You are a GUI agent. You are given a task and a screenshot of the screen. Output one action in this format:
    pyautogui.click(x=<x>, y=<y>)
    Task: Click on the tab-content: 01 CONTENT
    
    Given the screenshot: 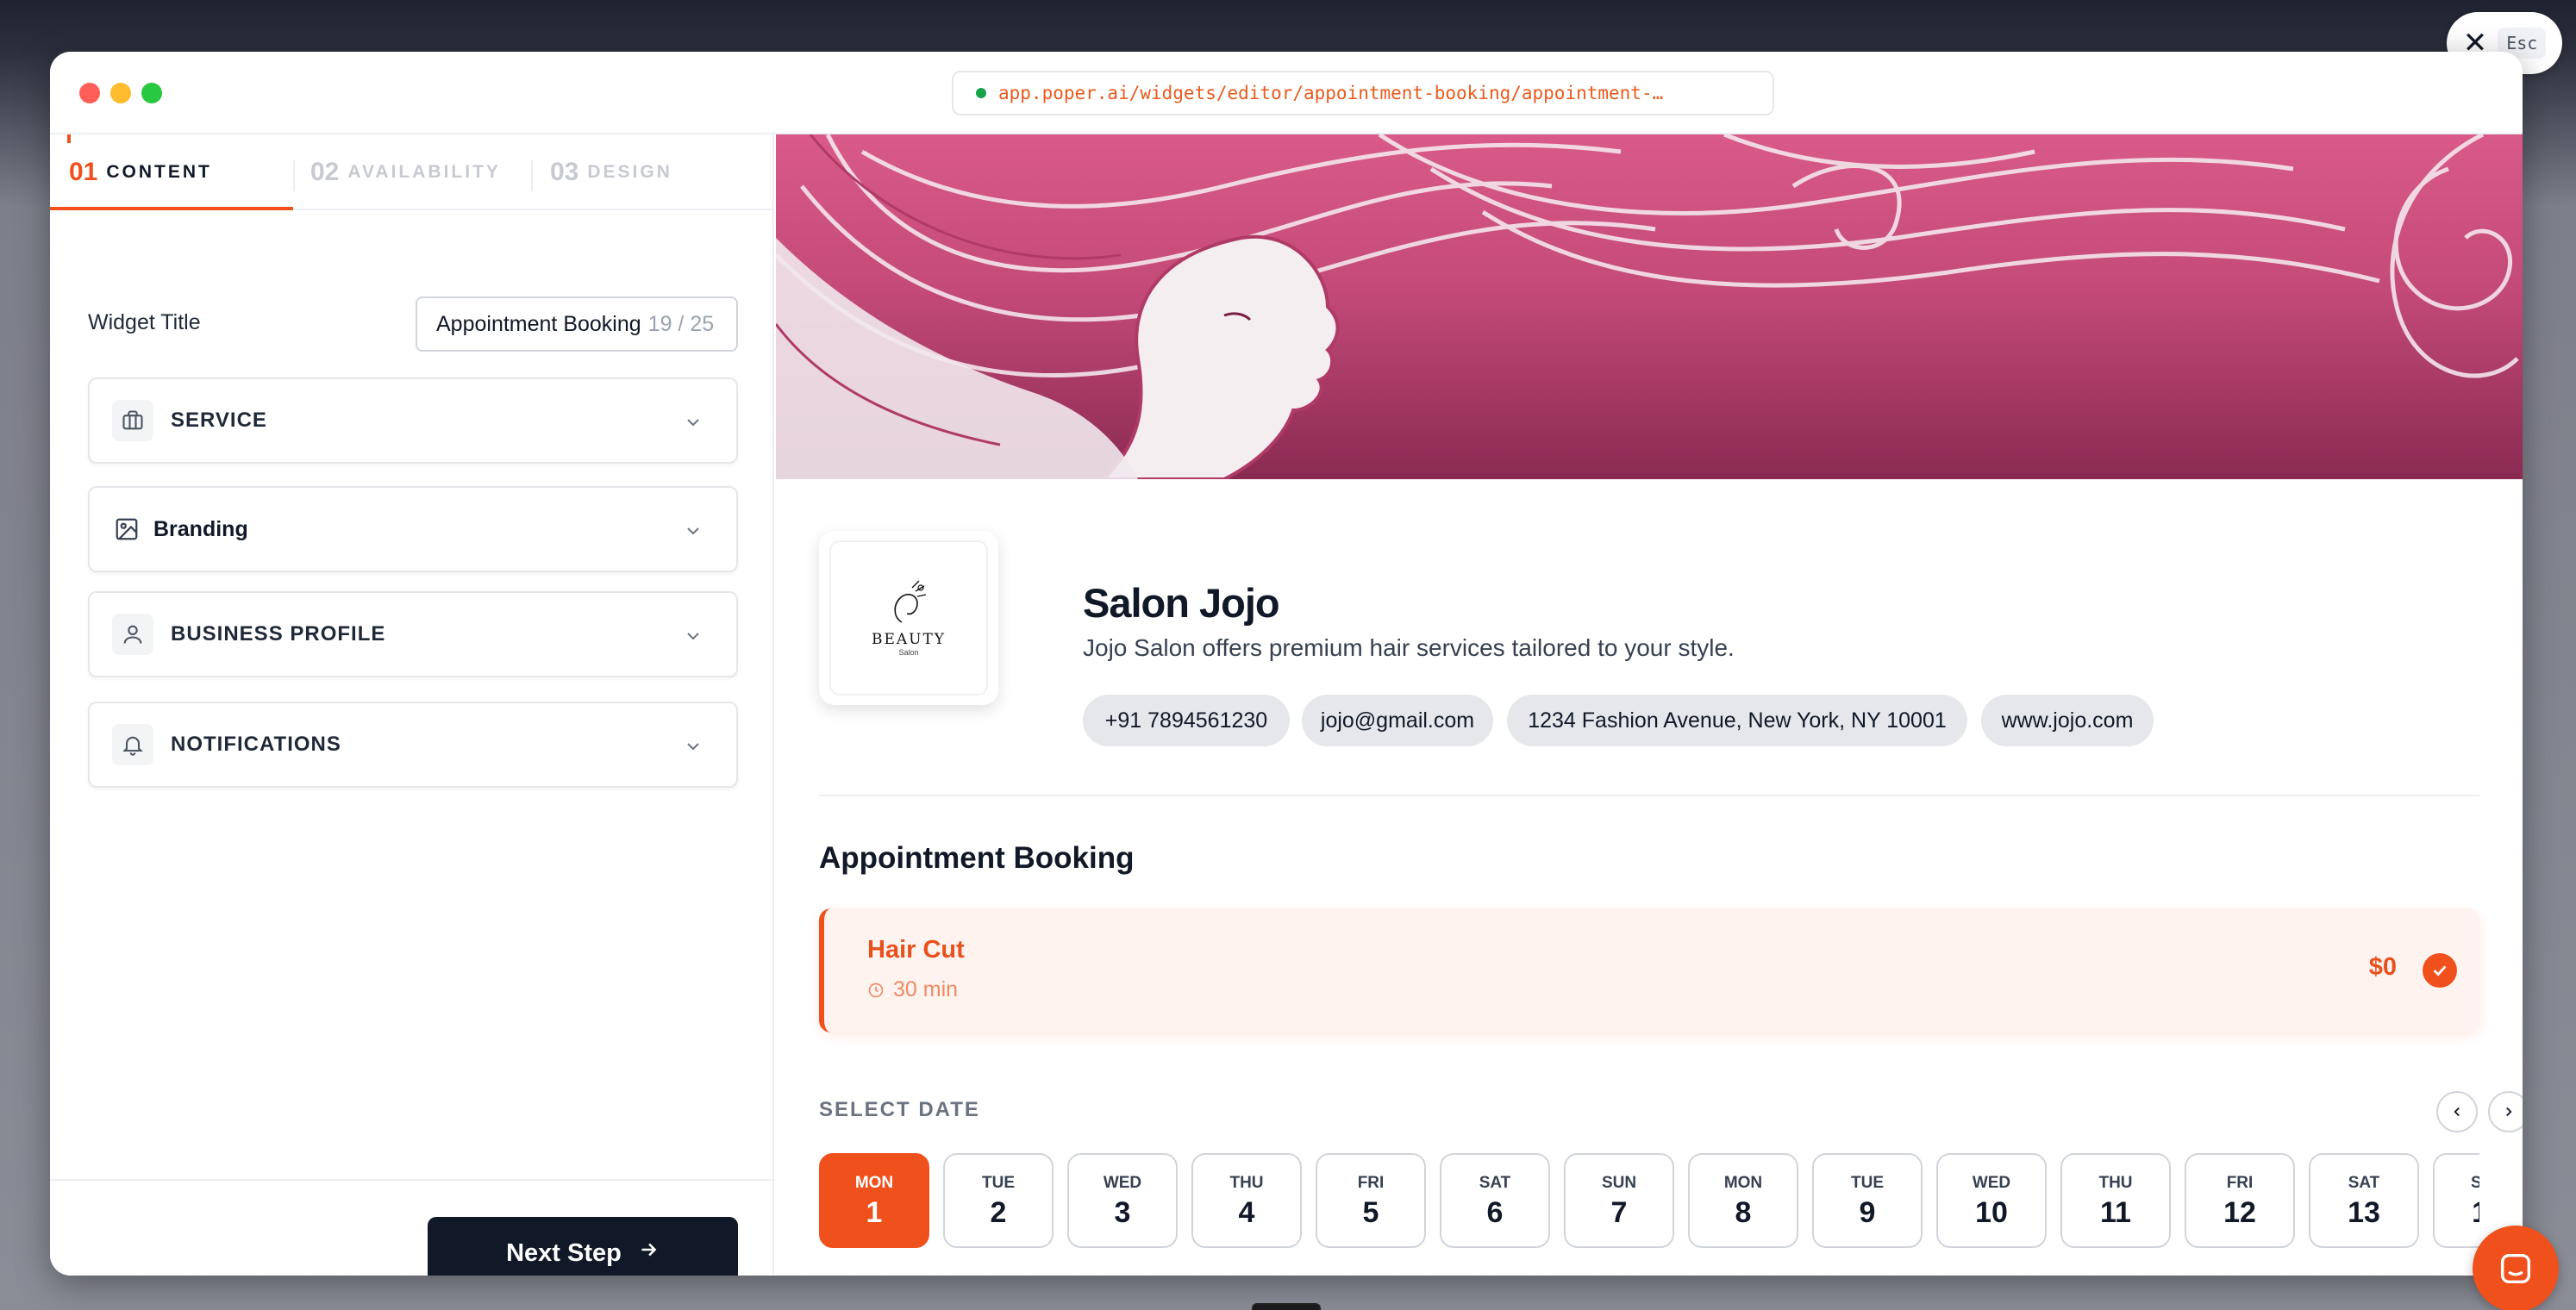 What is the action you would take?
    pyautogui.click(x=140, y=172)
    